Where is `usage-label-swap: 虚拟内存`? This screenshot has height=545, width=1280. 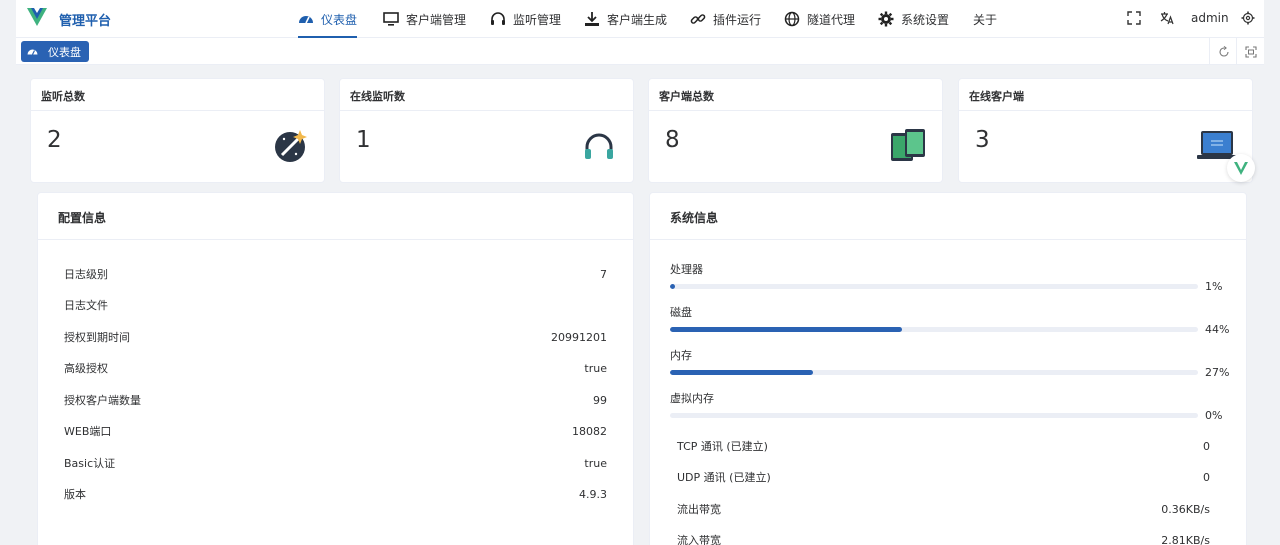 usage-label-swap: 虚拟内存 is located at coordinates (692, 398).